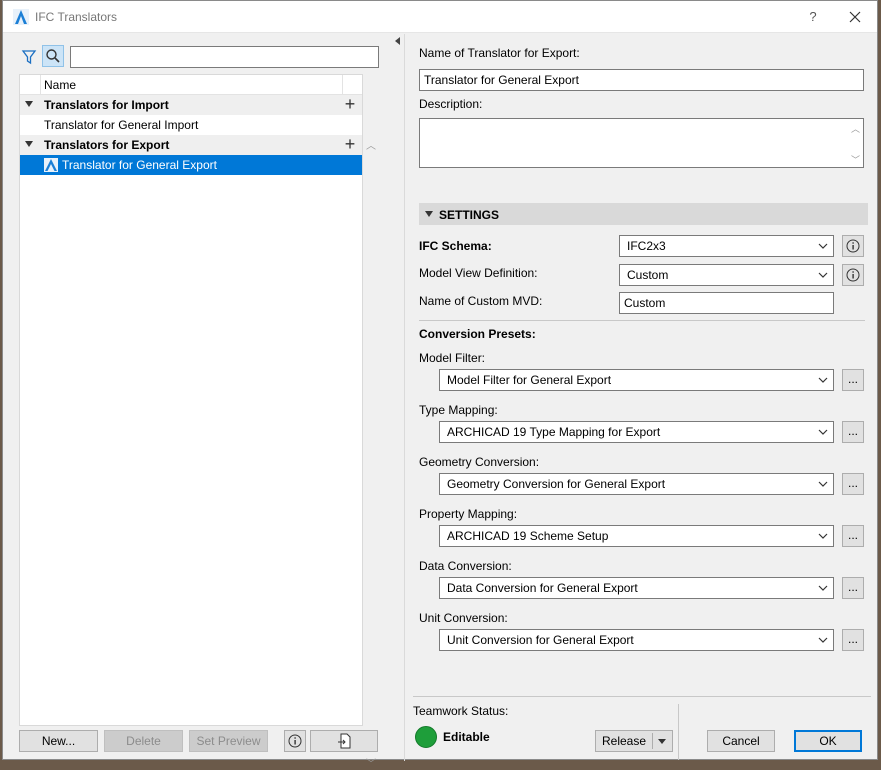  What do you see at coordinates (481, 301) in the screenshot?
I see `custom-mvd-label: Name of Custom MVD:` at bounding box center [481, 301].